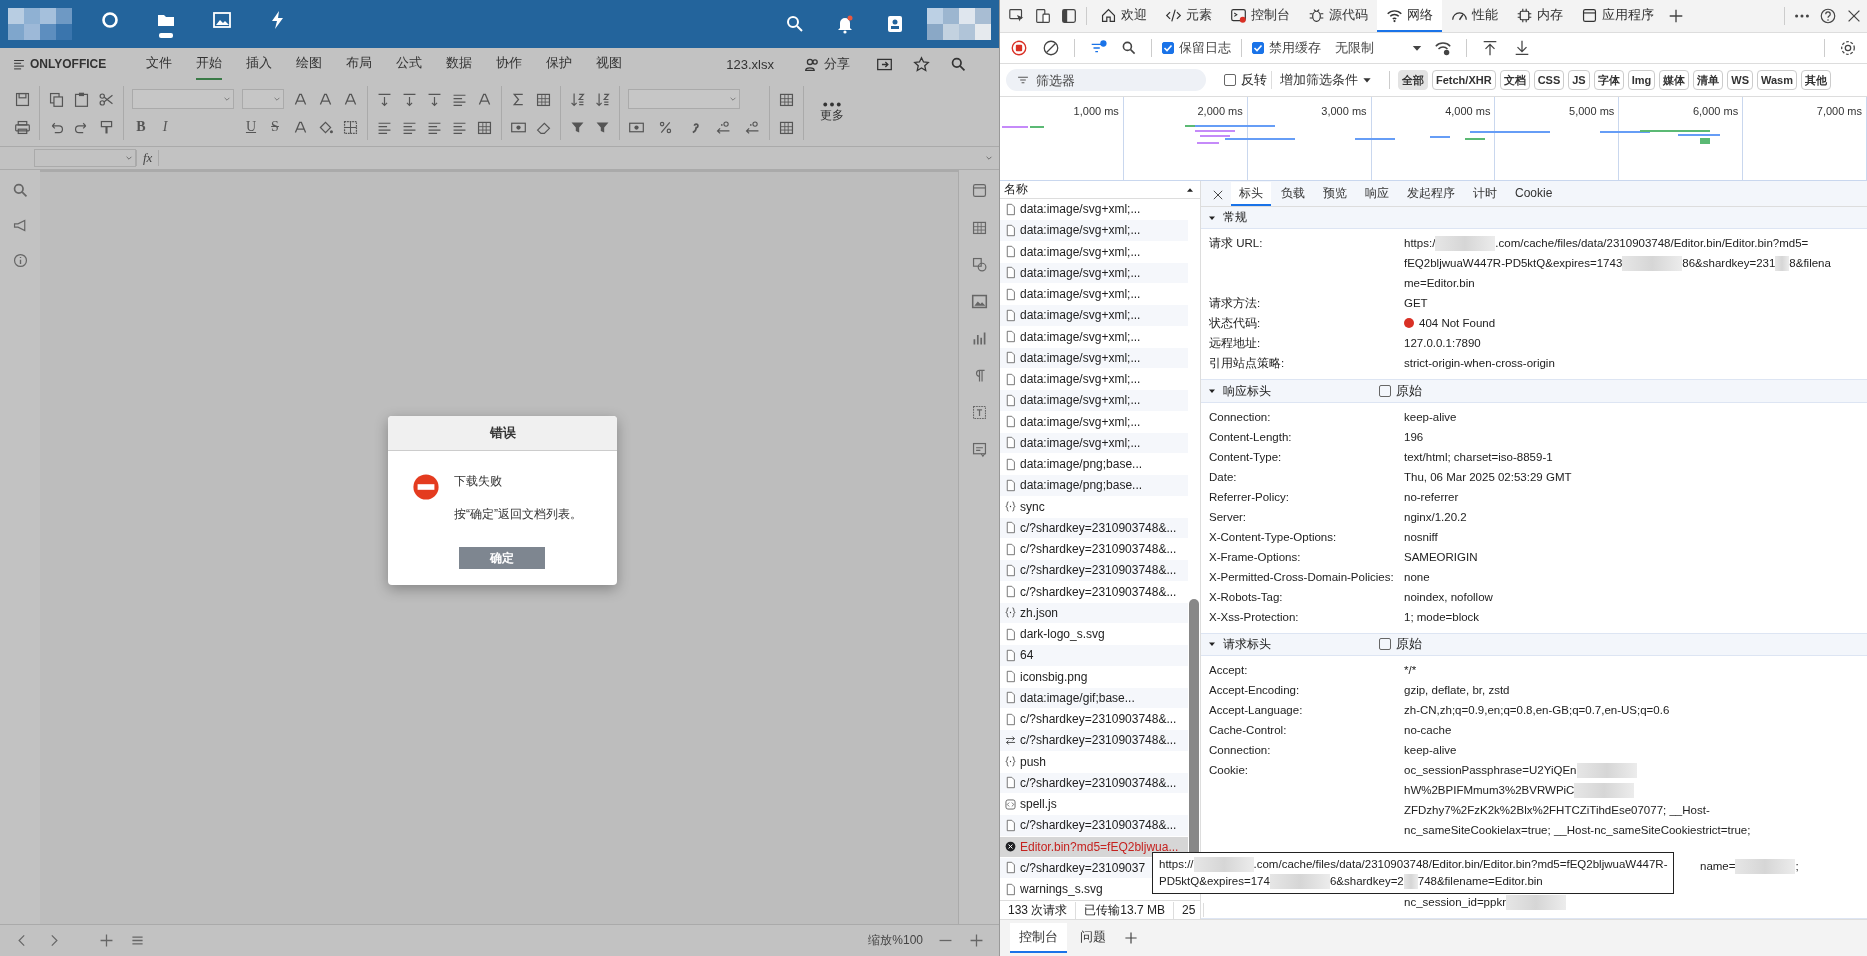  What do you see at coordinates (1019, 48) in the screenshot?
I see `record-icon` at bounding box center [1019, 48].